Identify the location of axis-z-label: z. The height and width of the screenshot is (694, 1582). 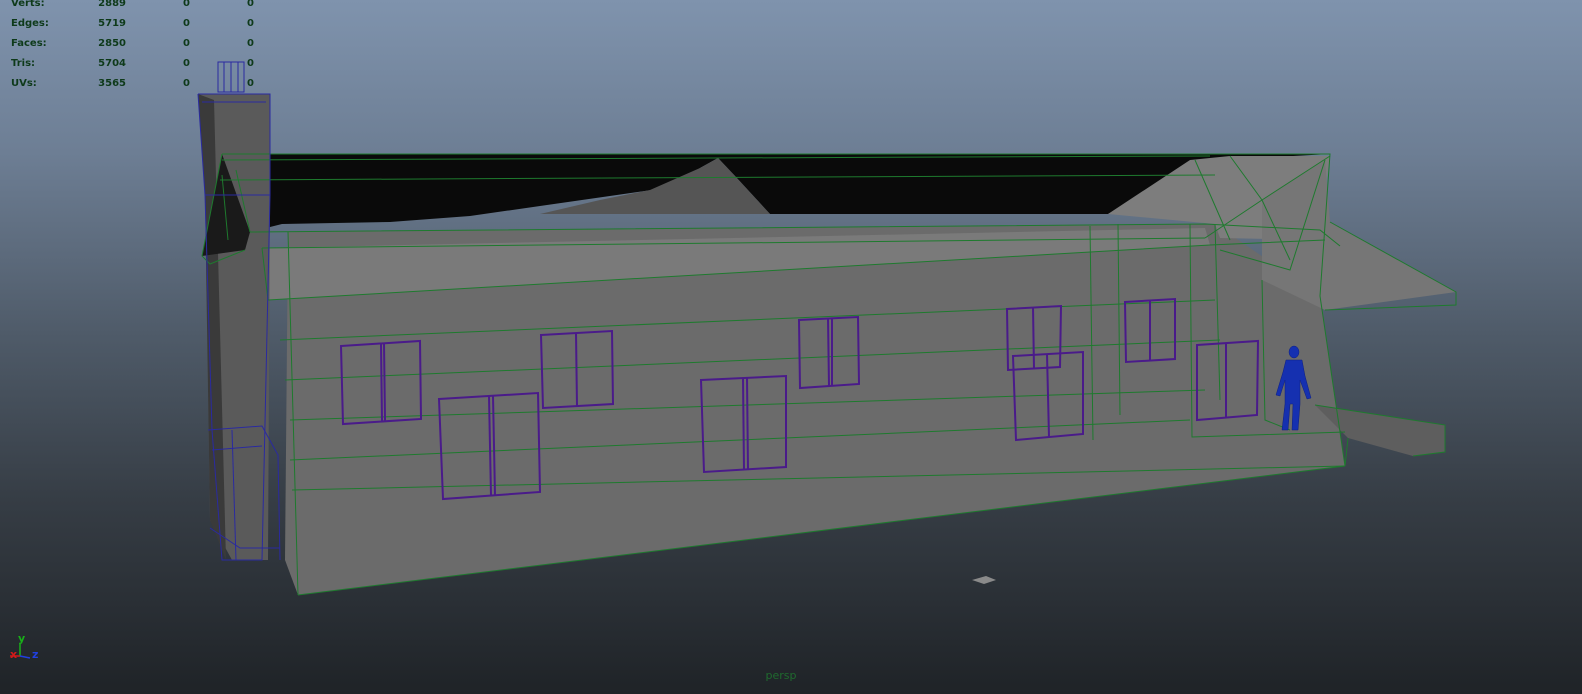
(35, 654).